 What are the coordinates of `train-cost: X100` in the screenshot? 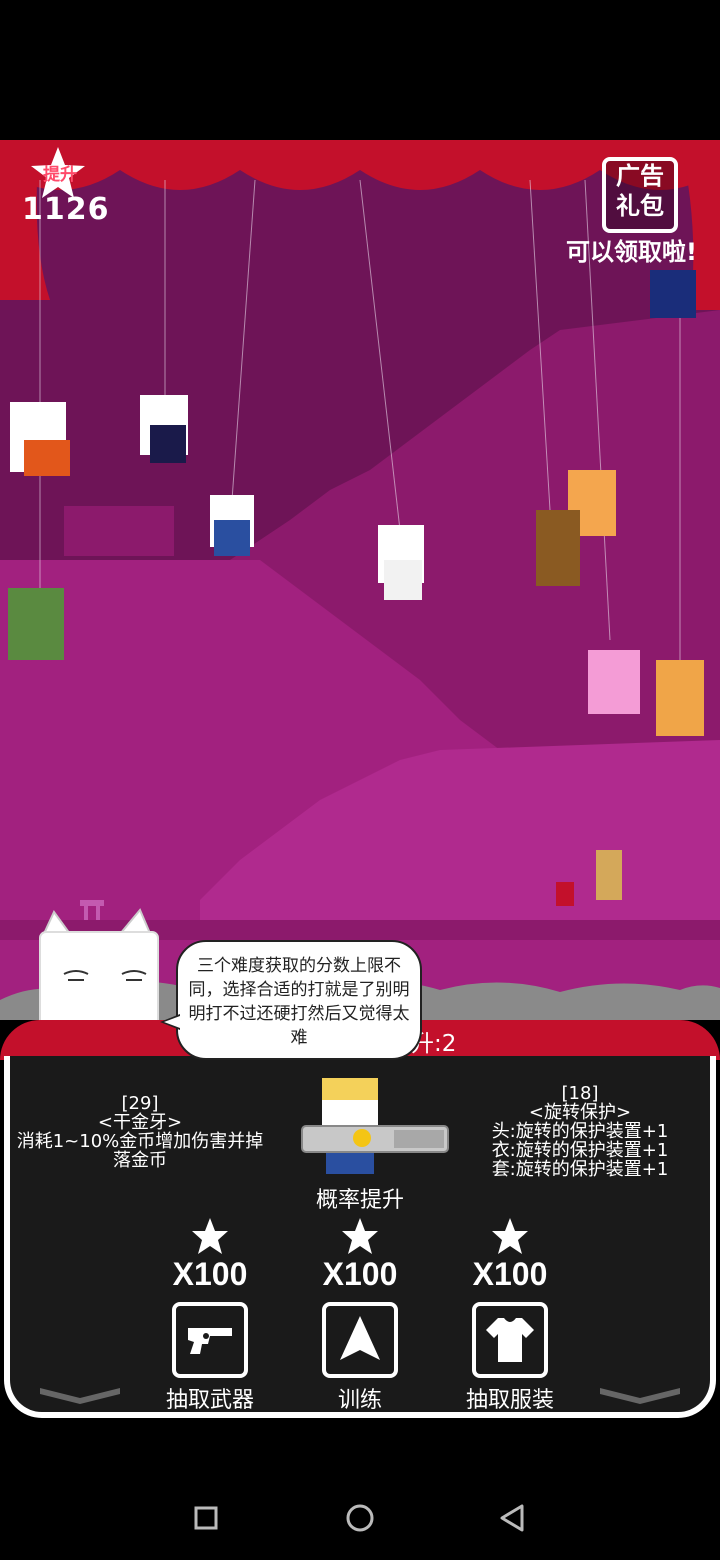 It's located at (360, 1254).